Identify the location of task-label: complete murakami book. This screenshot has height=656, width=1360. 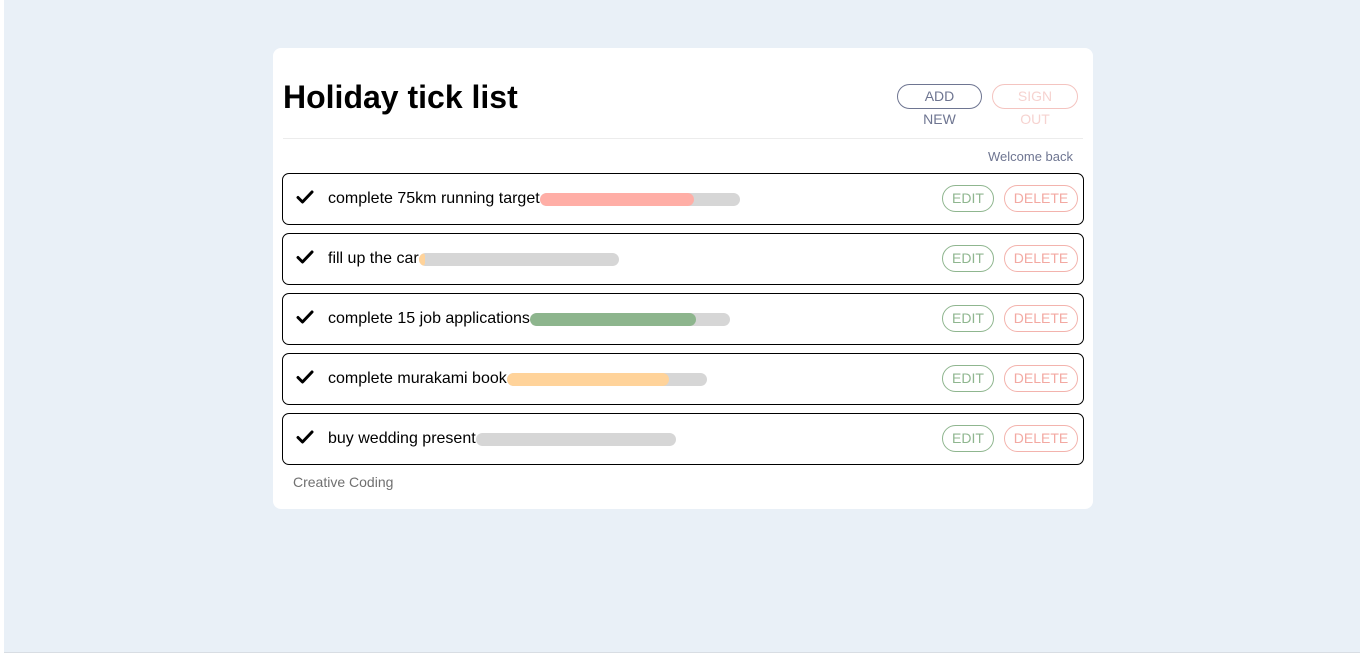
(417, 378).